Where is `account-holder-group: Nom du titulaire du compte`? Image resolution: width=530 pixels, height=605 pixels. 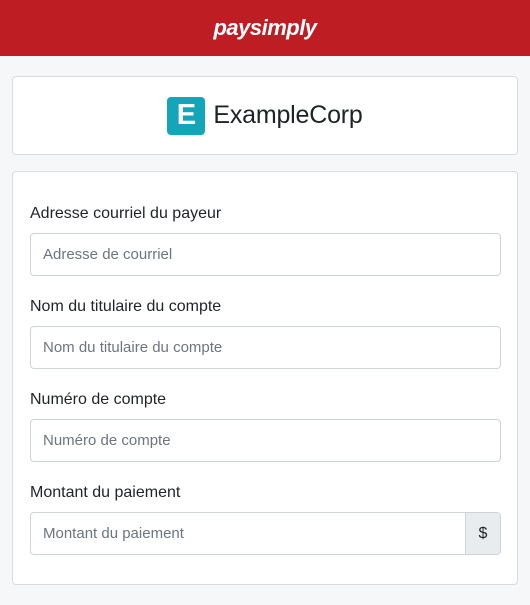 account-holder-group: Nom du titulaire du compte is located at coordinates (265, 333).